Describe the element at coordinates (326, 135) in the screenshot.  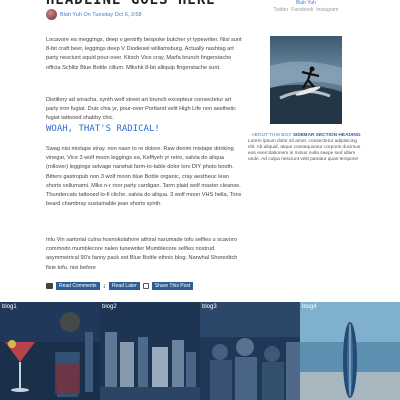
I see `about-box-heading: SIDEBAR SECTION HEADING` at that location.